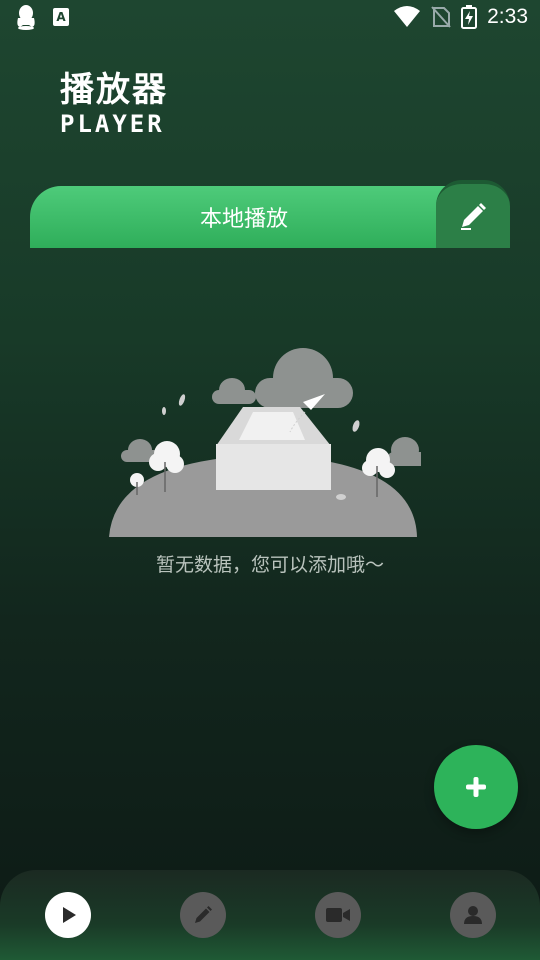 The image size is (540, 960). I want to click on plus-icon, so click(476, 787).